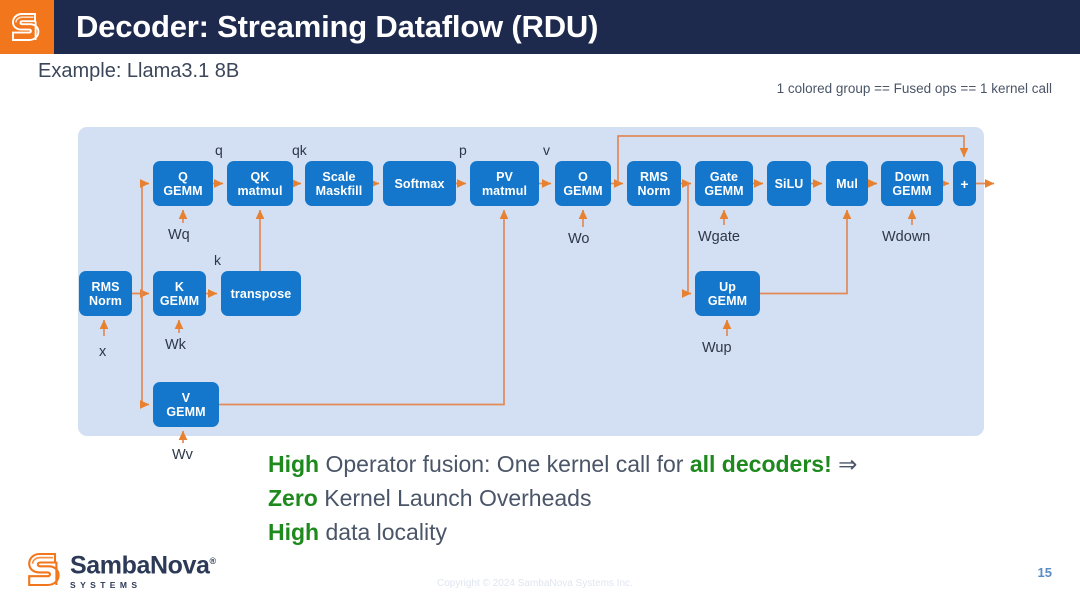 The image size is (1080, 606). I want to click on footer-brand: SambaNova® SYSTEMS, so click(121, 570).